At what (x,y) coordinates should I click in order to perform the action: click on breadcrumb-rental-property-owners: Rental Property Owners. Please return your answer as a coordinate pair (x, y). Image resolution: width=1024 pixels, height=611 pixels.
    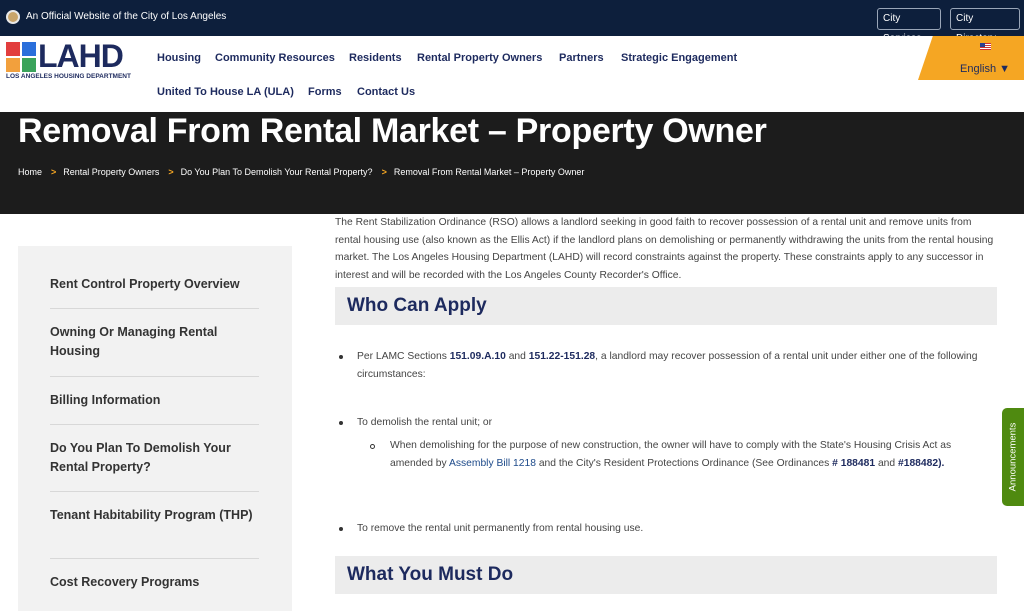
    Looking at the image, I should click on (111, 172).